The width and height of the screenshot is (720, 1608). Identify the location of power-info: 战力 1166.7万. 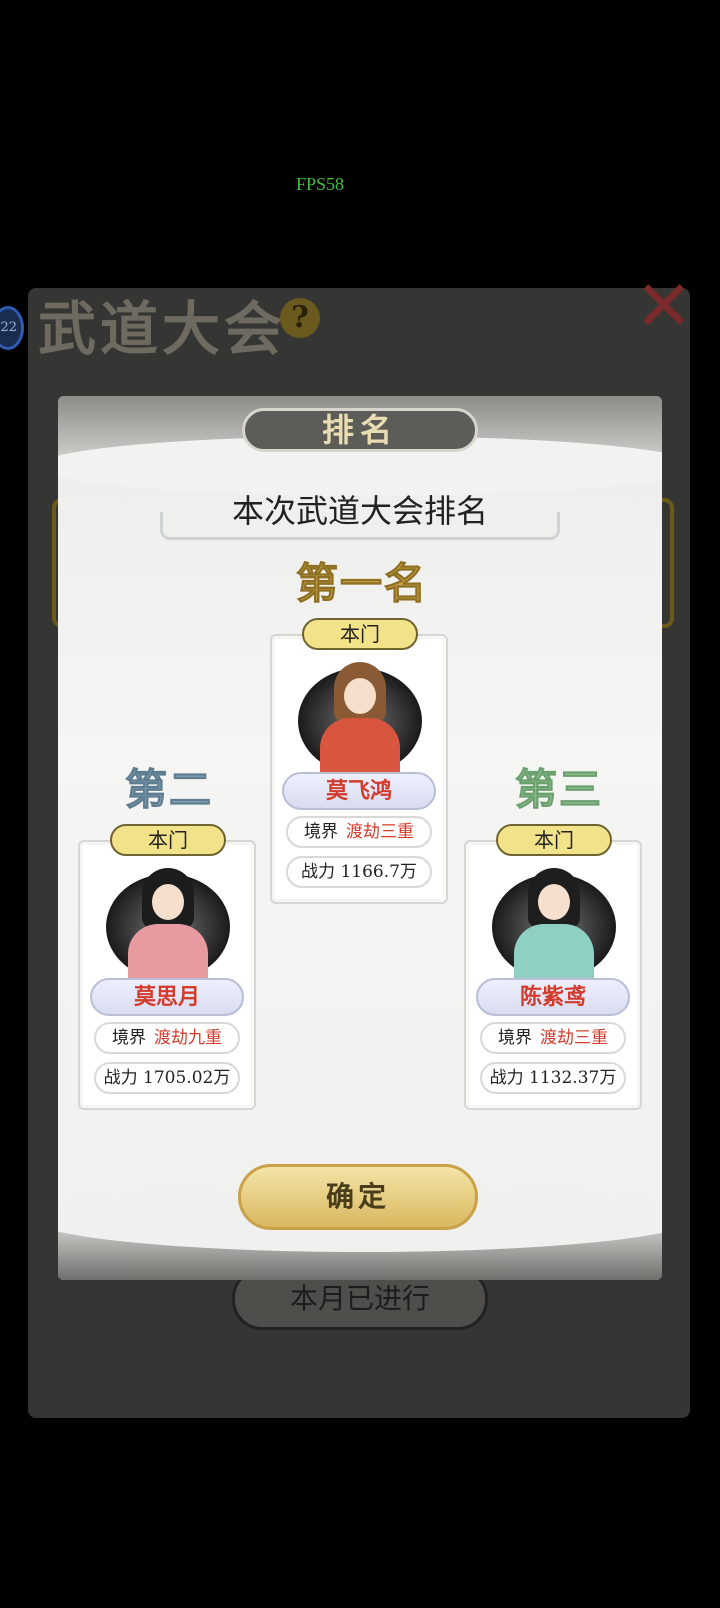
(359, 872).